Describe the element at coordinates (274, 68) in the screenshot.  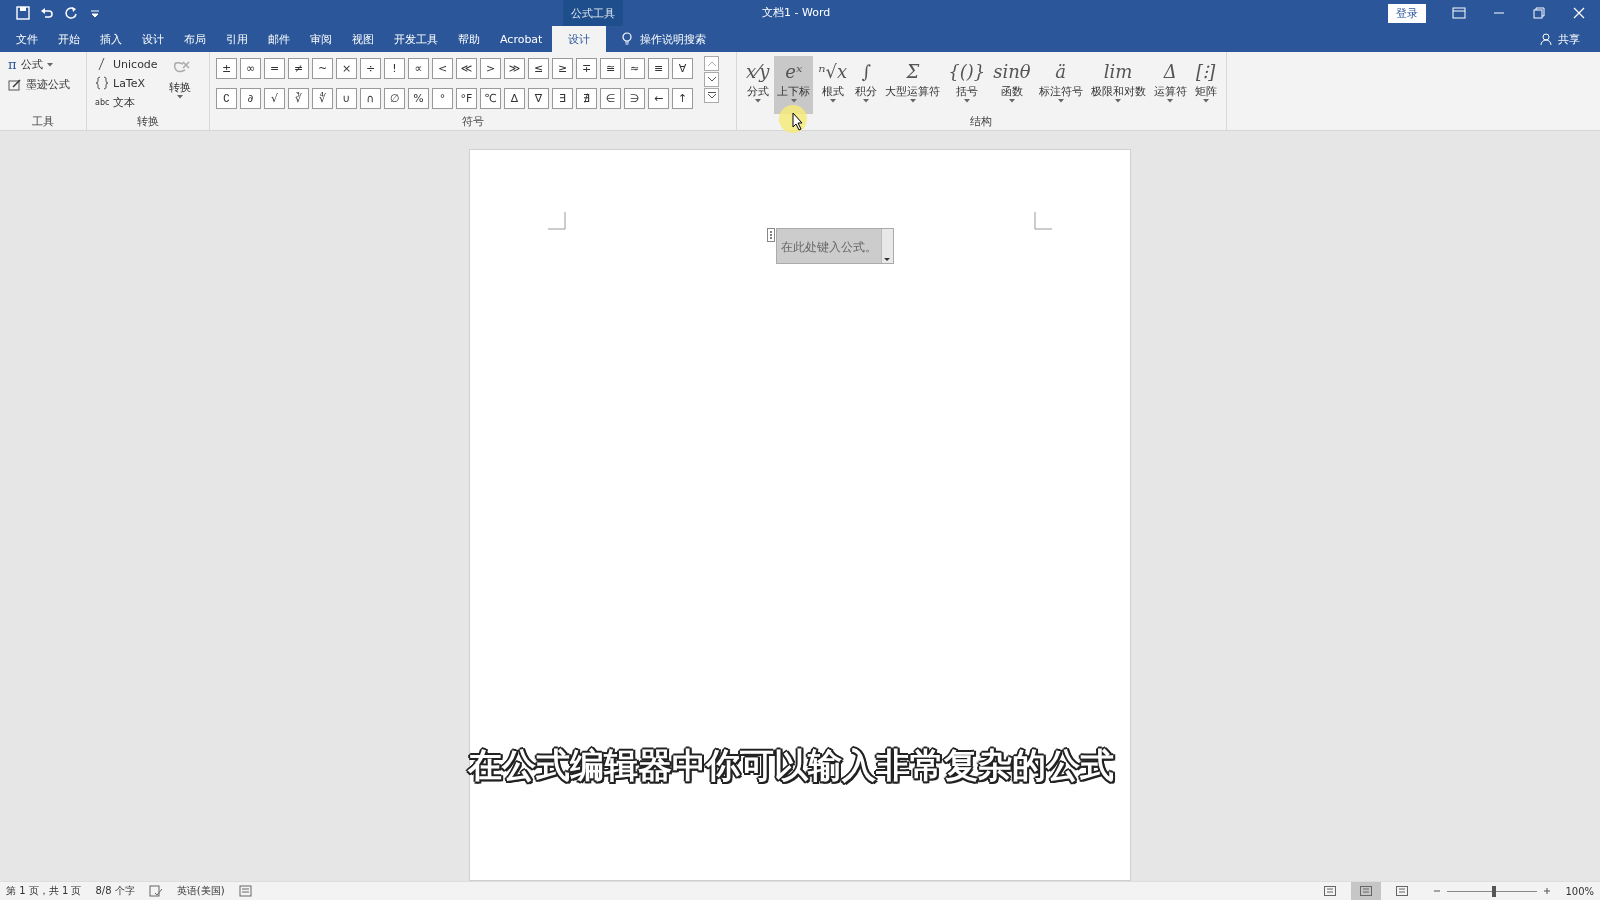
I see `symbol-button: =` at that location.